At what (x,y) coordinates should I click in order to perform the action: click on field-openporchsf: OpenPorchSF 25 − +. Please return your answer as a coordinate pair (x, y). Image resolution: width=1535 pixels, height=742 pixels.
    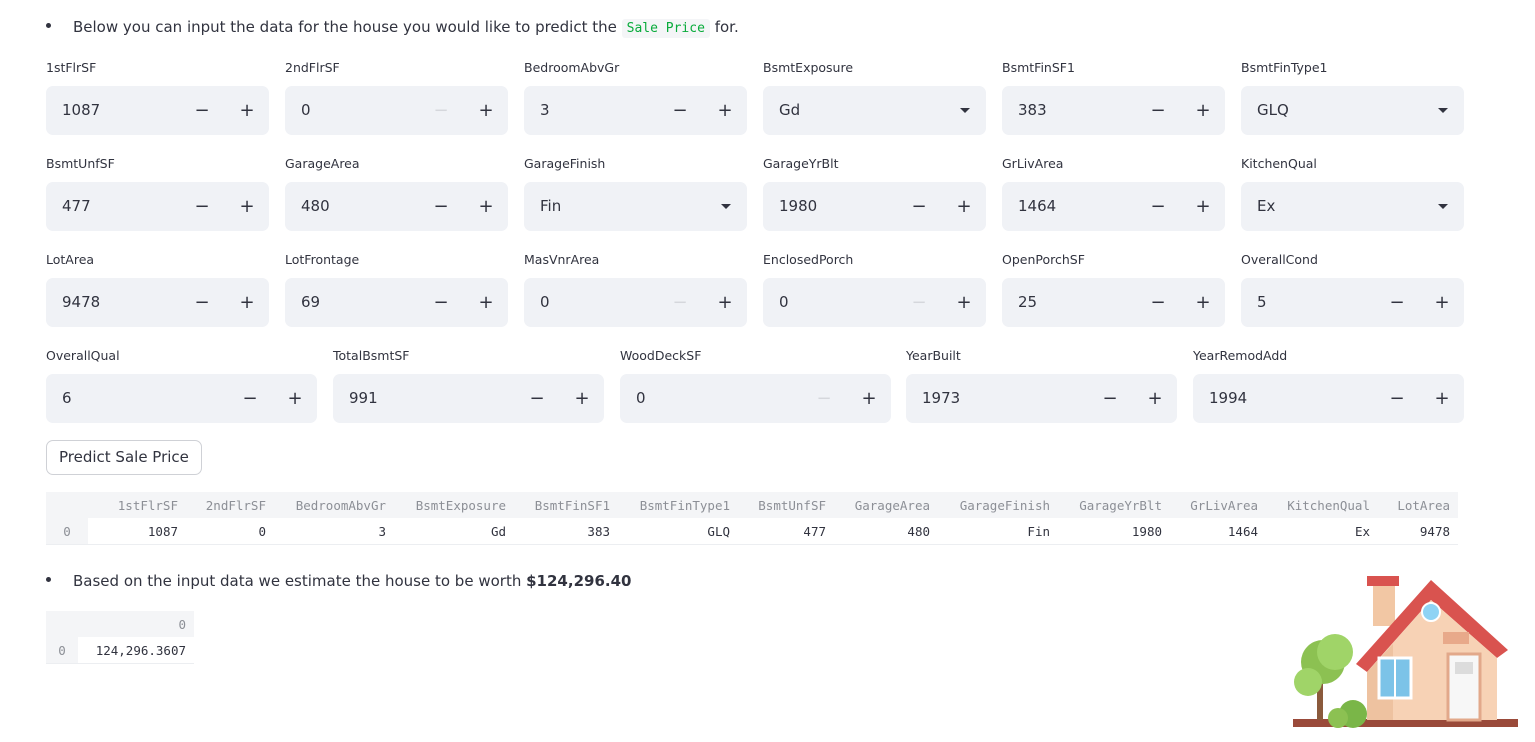
    Looking at the image, I should click on (1113, 290).